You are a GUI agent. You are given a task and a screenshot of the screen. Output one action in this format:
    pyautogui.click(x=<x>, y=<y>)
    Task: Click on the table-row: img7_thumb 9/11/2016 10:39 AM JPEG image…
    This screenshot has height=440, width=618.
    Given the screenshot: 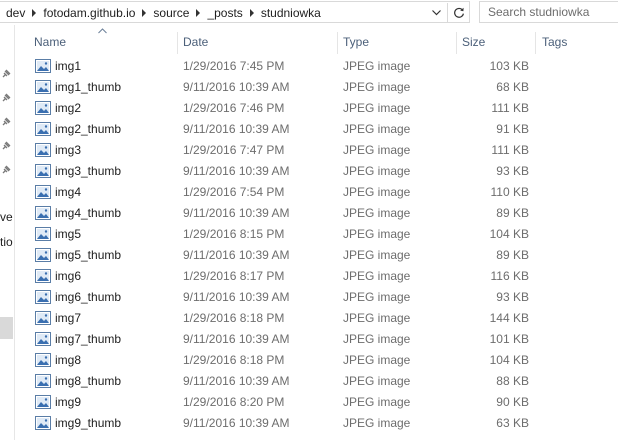 What is the action you would take?
    pyautogui.click(x=316, y=339)
    